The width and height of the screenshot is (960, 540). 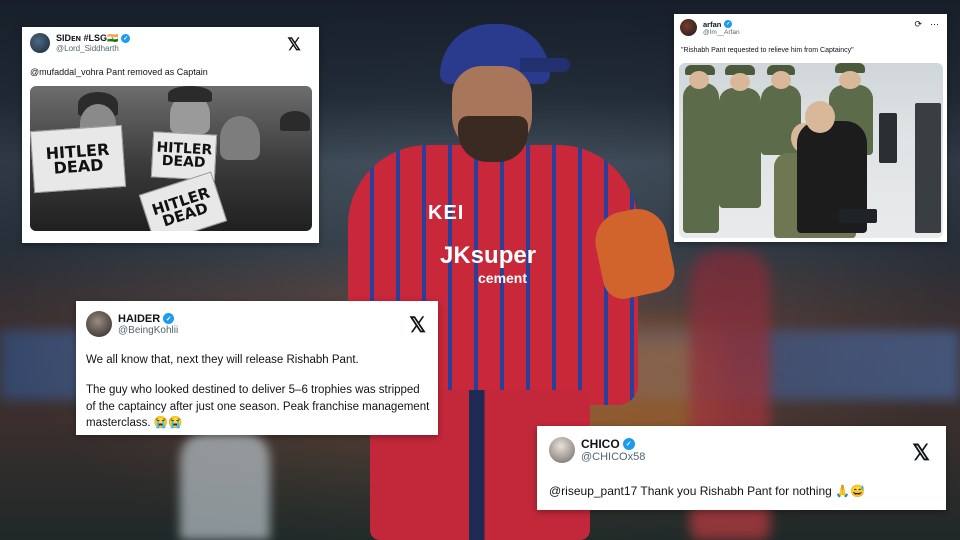 I want to click on computer-monitor, so click(x=888, y=138).